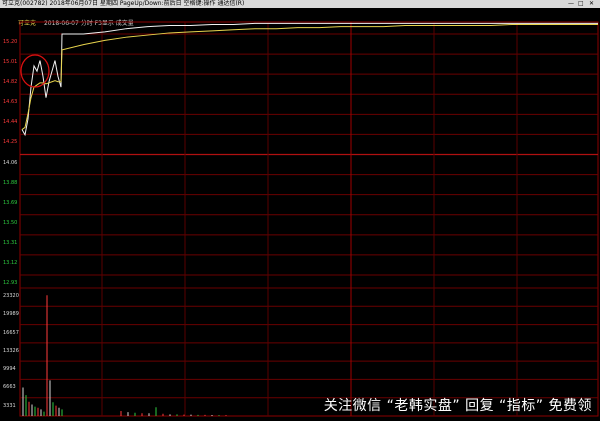  What do you see at coordinates (10, 202) in the screenshot?
I see `price-tick-label: 13.69` at bounding box center [10, 202].